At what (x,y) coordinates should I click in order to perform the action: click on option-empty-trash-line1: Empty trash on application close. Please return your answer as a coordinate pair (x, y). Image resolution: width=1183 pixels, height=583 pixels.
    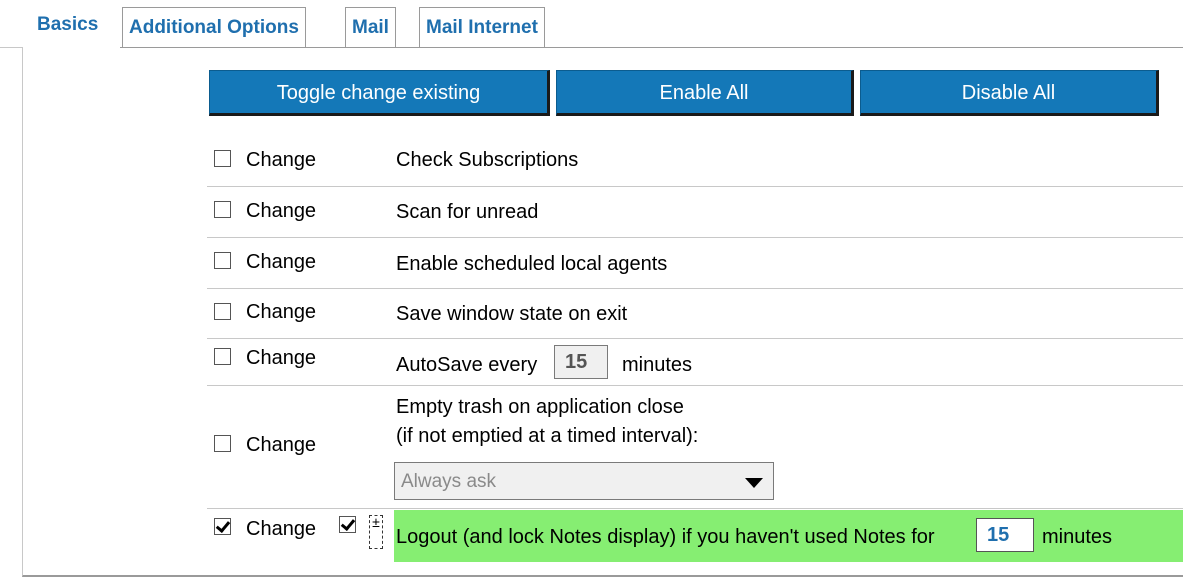
    Looking at the image, I should click on (540, 407).